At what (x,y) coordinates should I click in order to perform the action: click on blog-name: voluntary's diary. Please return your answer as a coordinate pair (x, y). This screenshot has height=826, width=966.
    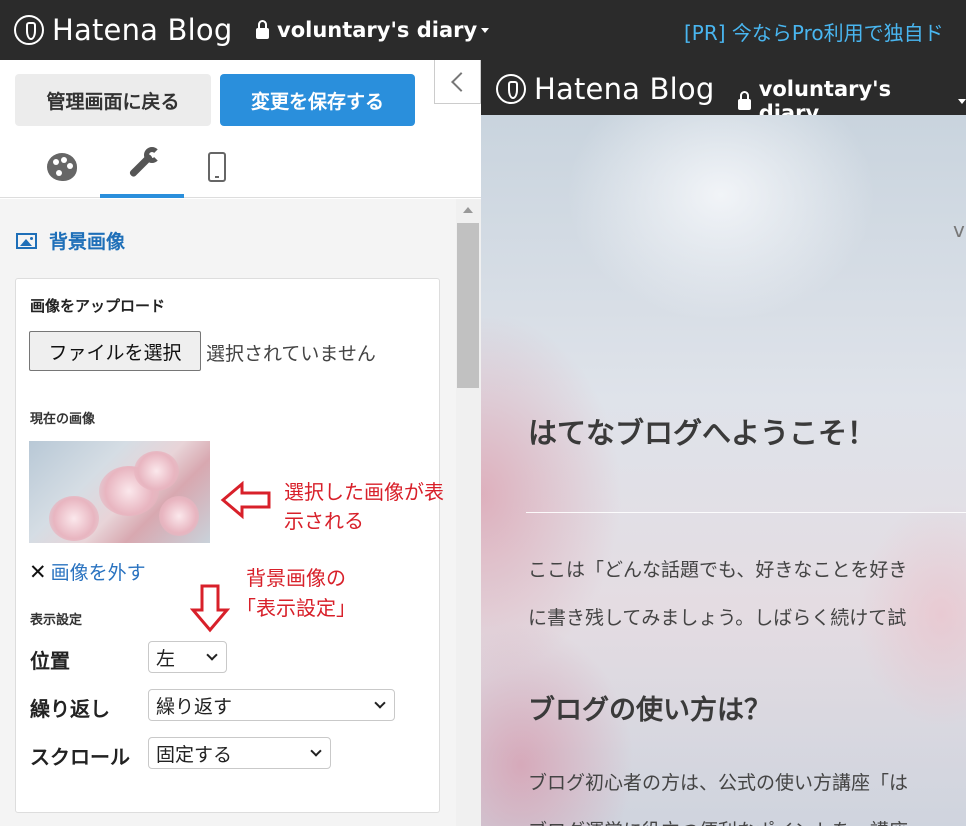
    Looking at the image, I should click on (377, 30).